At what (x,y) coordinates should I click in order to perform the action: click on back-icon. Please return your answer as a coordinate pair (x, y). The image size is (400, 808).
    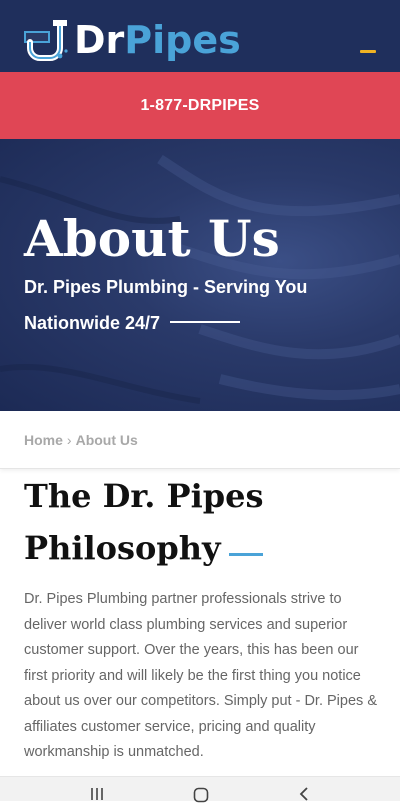
    Looking at the image, I should click on (304, 796).